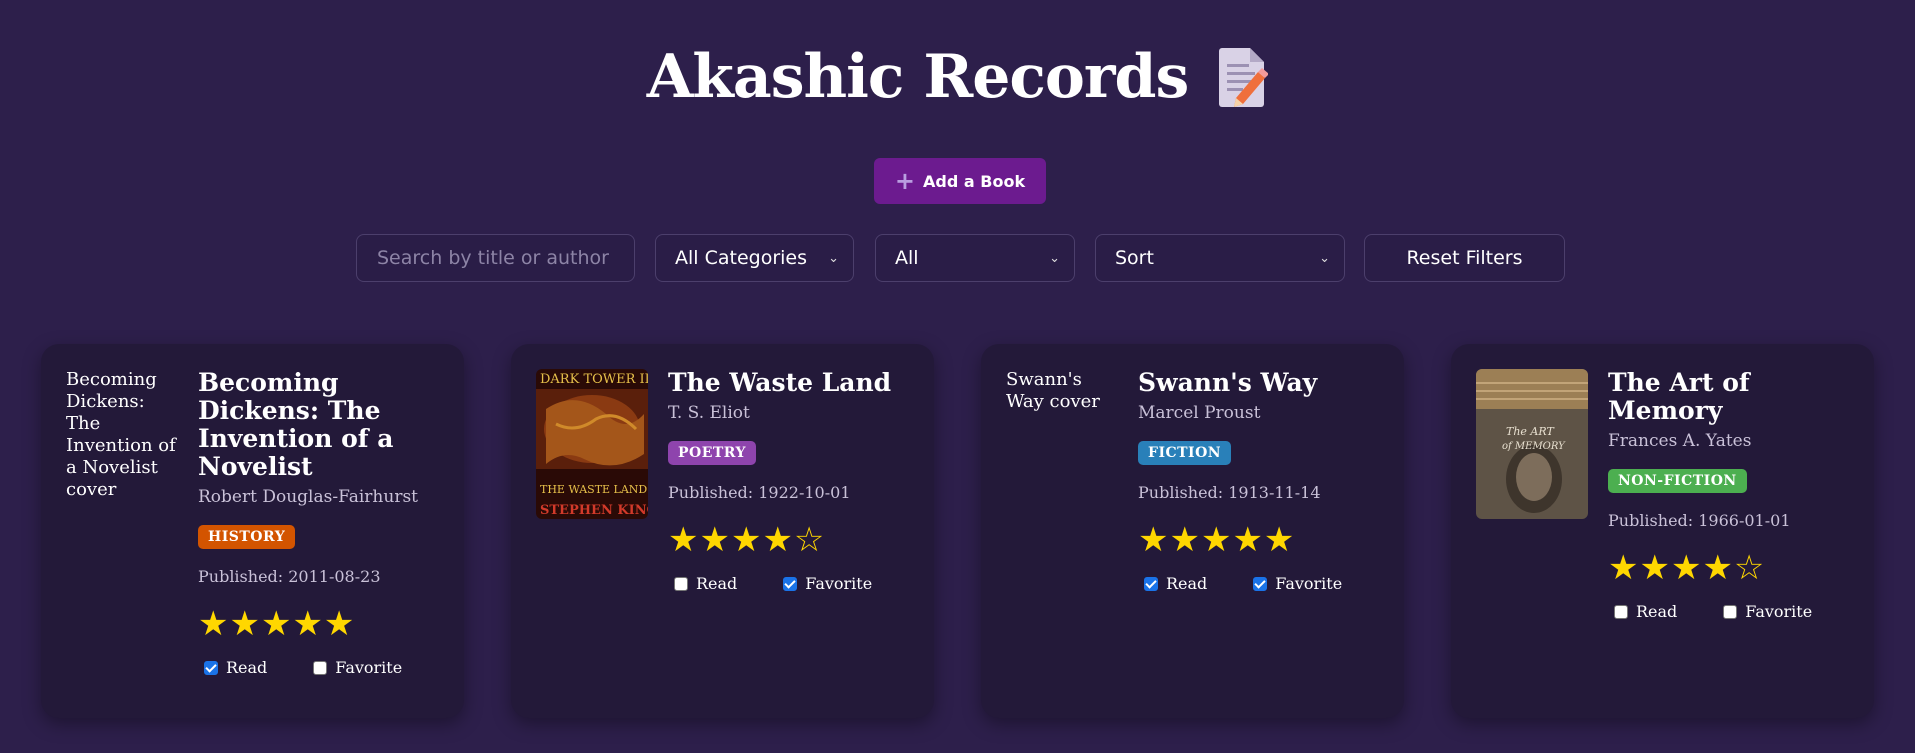  I want to click on cover-top-text: DARK TOWER III:, so click(594, 379).